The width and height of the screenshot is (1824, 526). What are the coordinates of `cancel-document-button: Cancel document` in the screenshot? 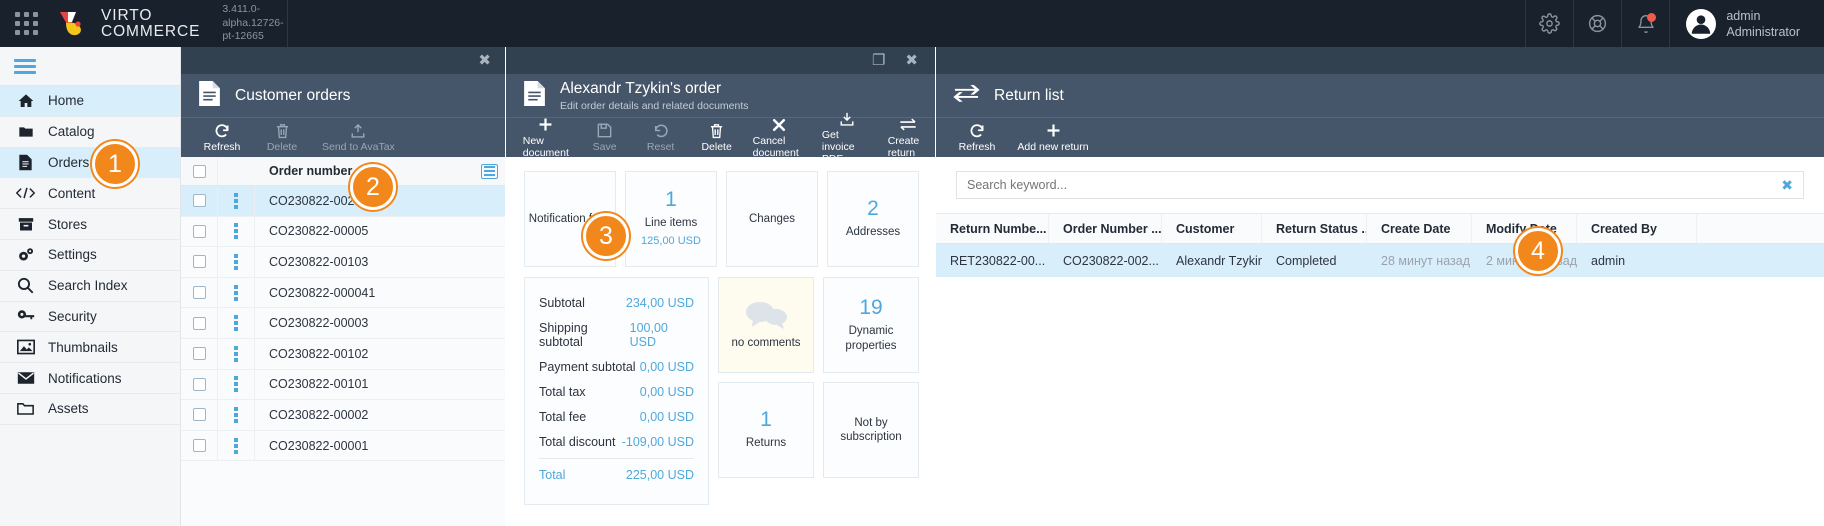 It's located at (779, 137).